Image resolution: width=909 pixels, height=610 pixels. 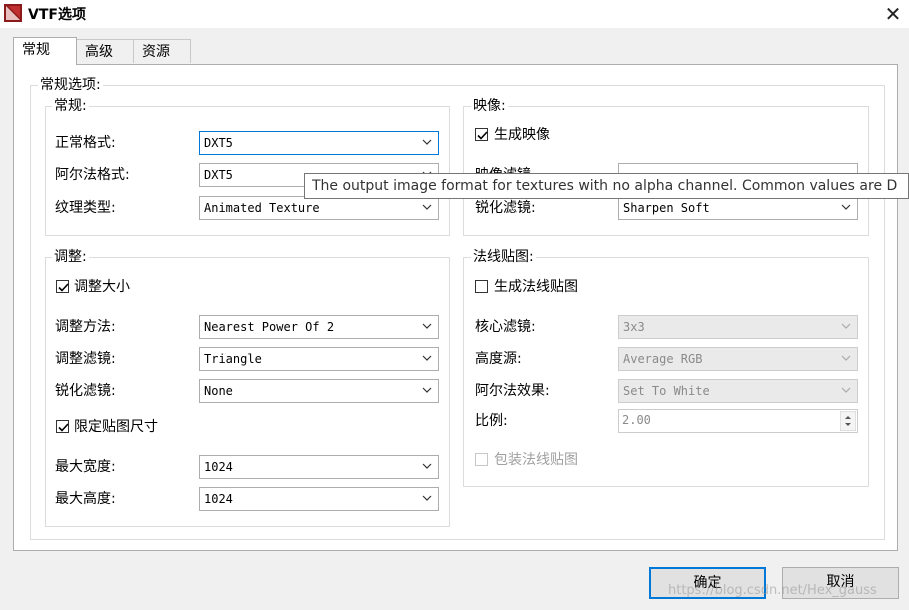 What do you see at coordinates (85, 327) in the screenshot?
I see `resize-method-label: 调整方法:` at bounding box center [85, 327].